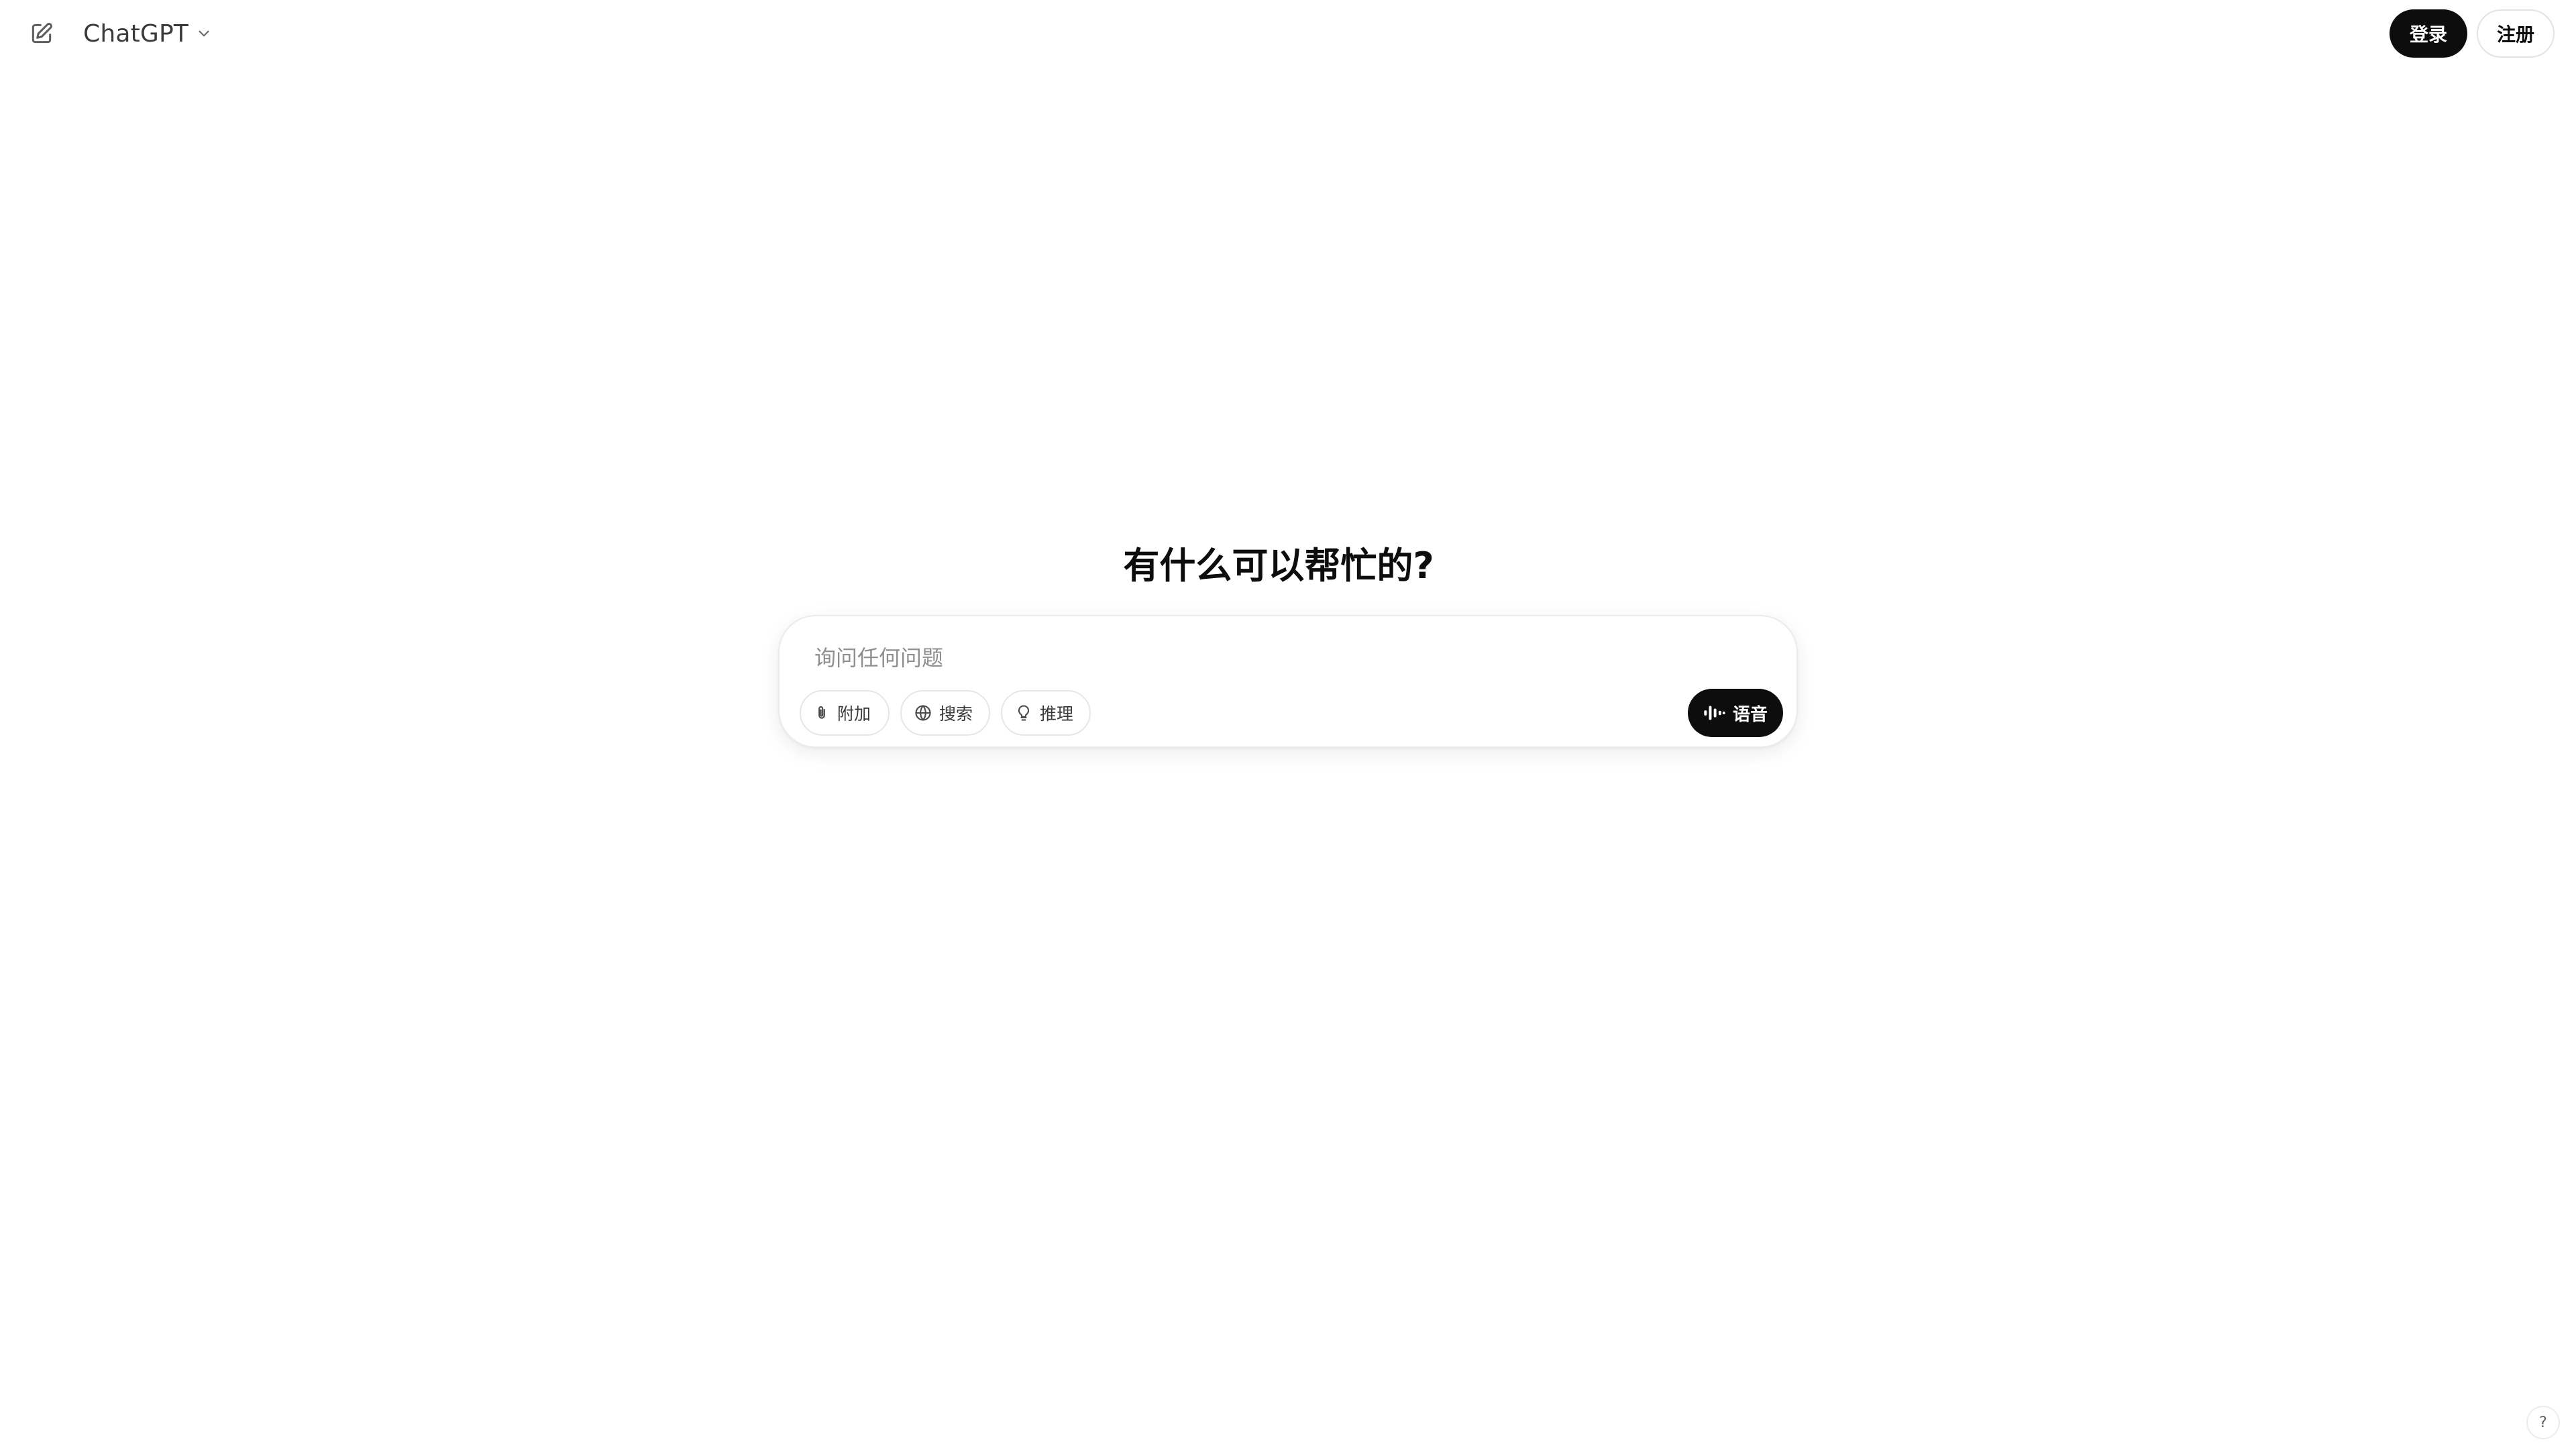 Image resolution: width=2576 pixels, height=1454 pixels. Describe the element at coordinates (1278, 566) in the screenshot. I see `page-title: 有什么可以帮忙的?` at that location.